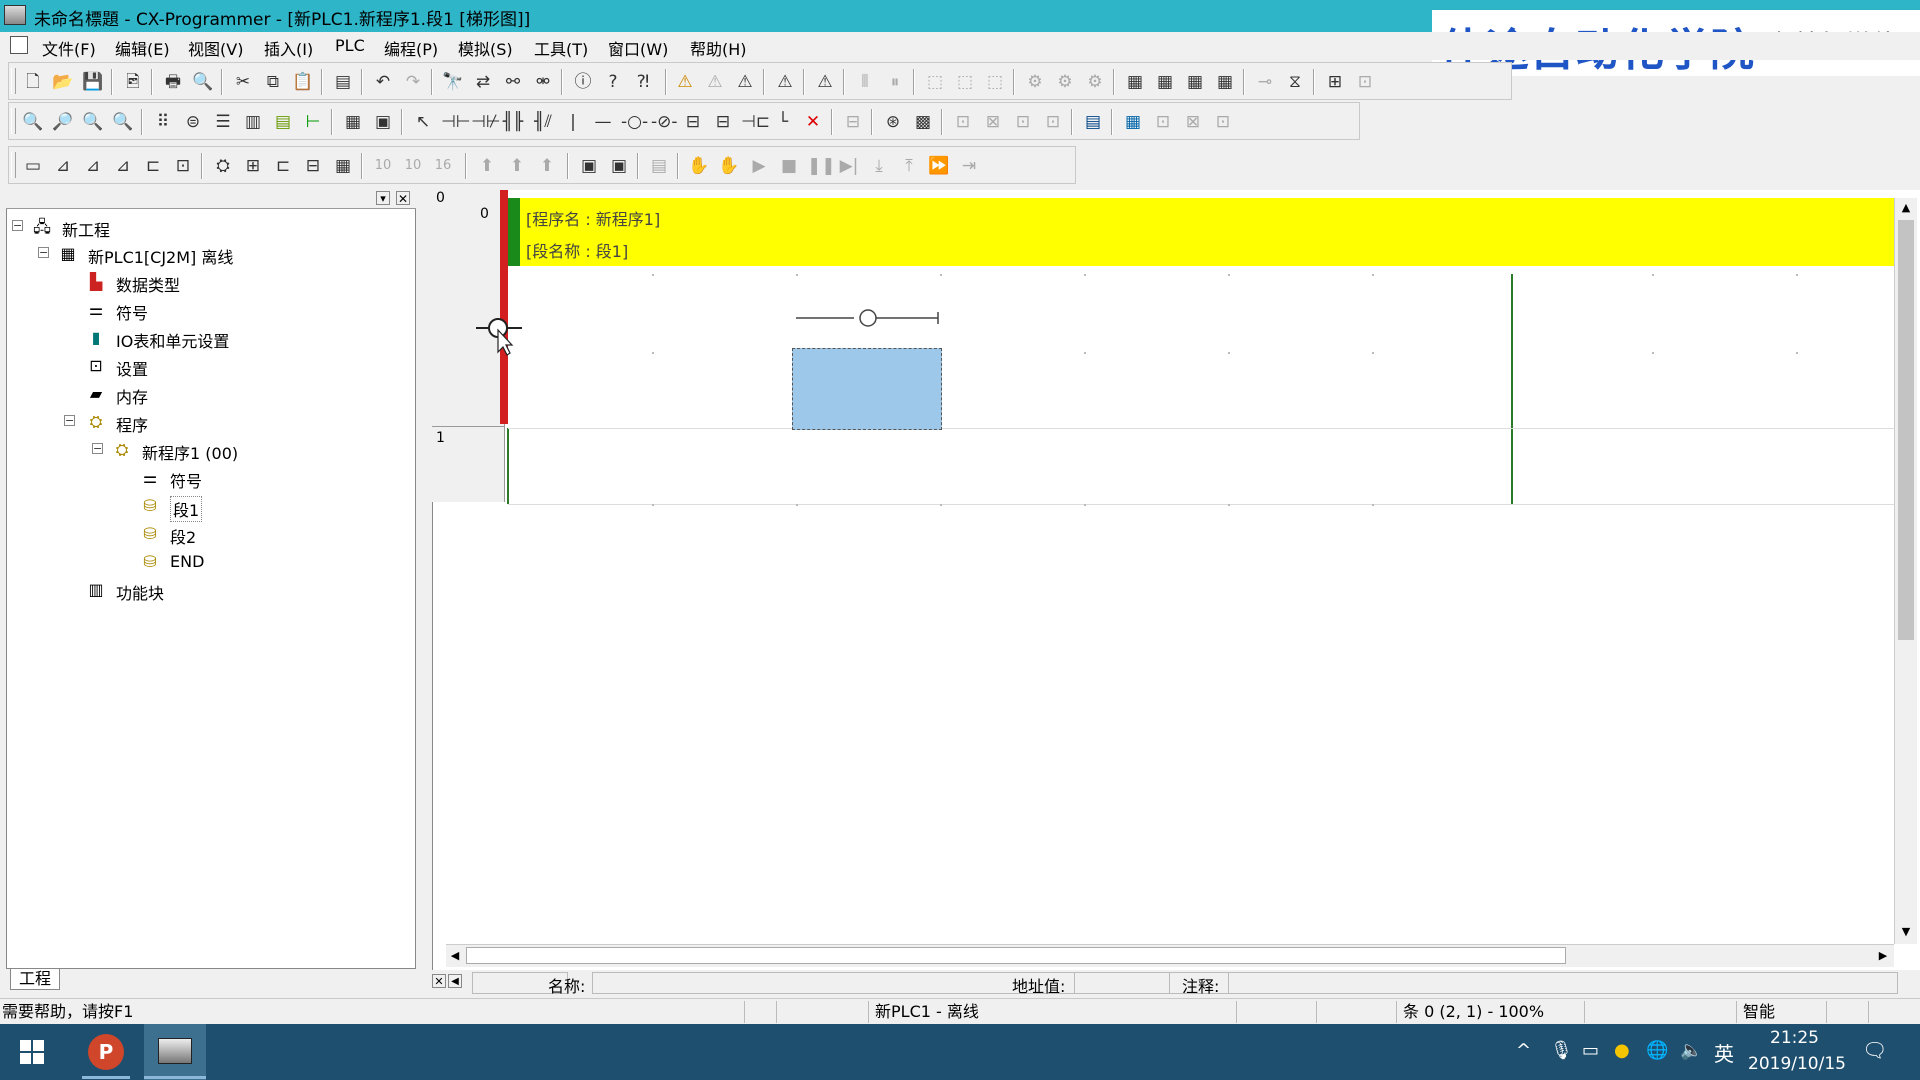  I want to click on preview-icon: 🔍, so click(203, 82).